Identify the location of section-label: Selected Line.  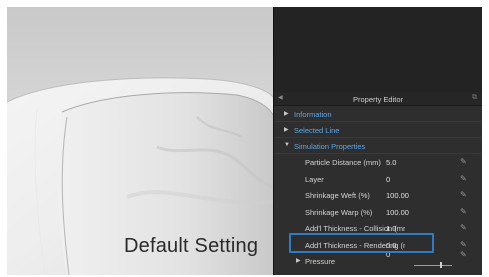
(317, 130).